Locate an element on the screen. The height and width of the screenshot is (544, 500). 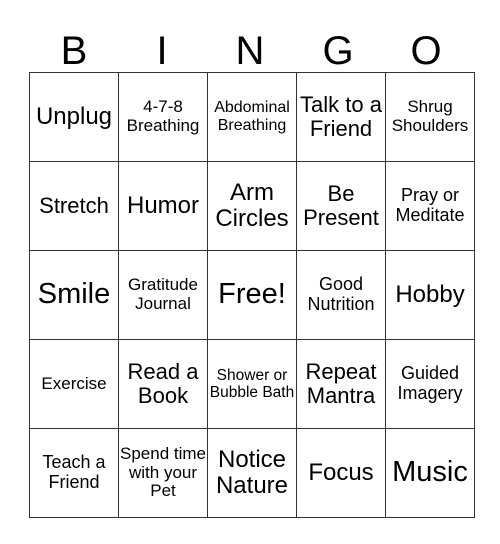
free-cell: Free! is located at coordinates (252, 295).